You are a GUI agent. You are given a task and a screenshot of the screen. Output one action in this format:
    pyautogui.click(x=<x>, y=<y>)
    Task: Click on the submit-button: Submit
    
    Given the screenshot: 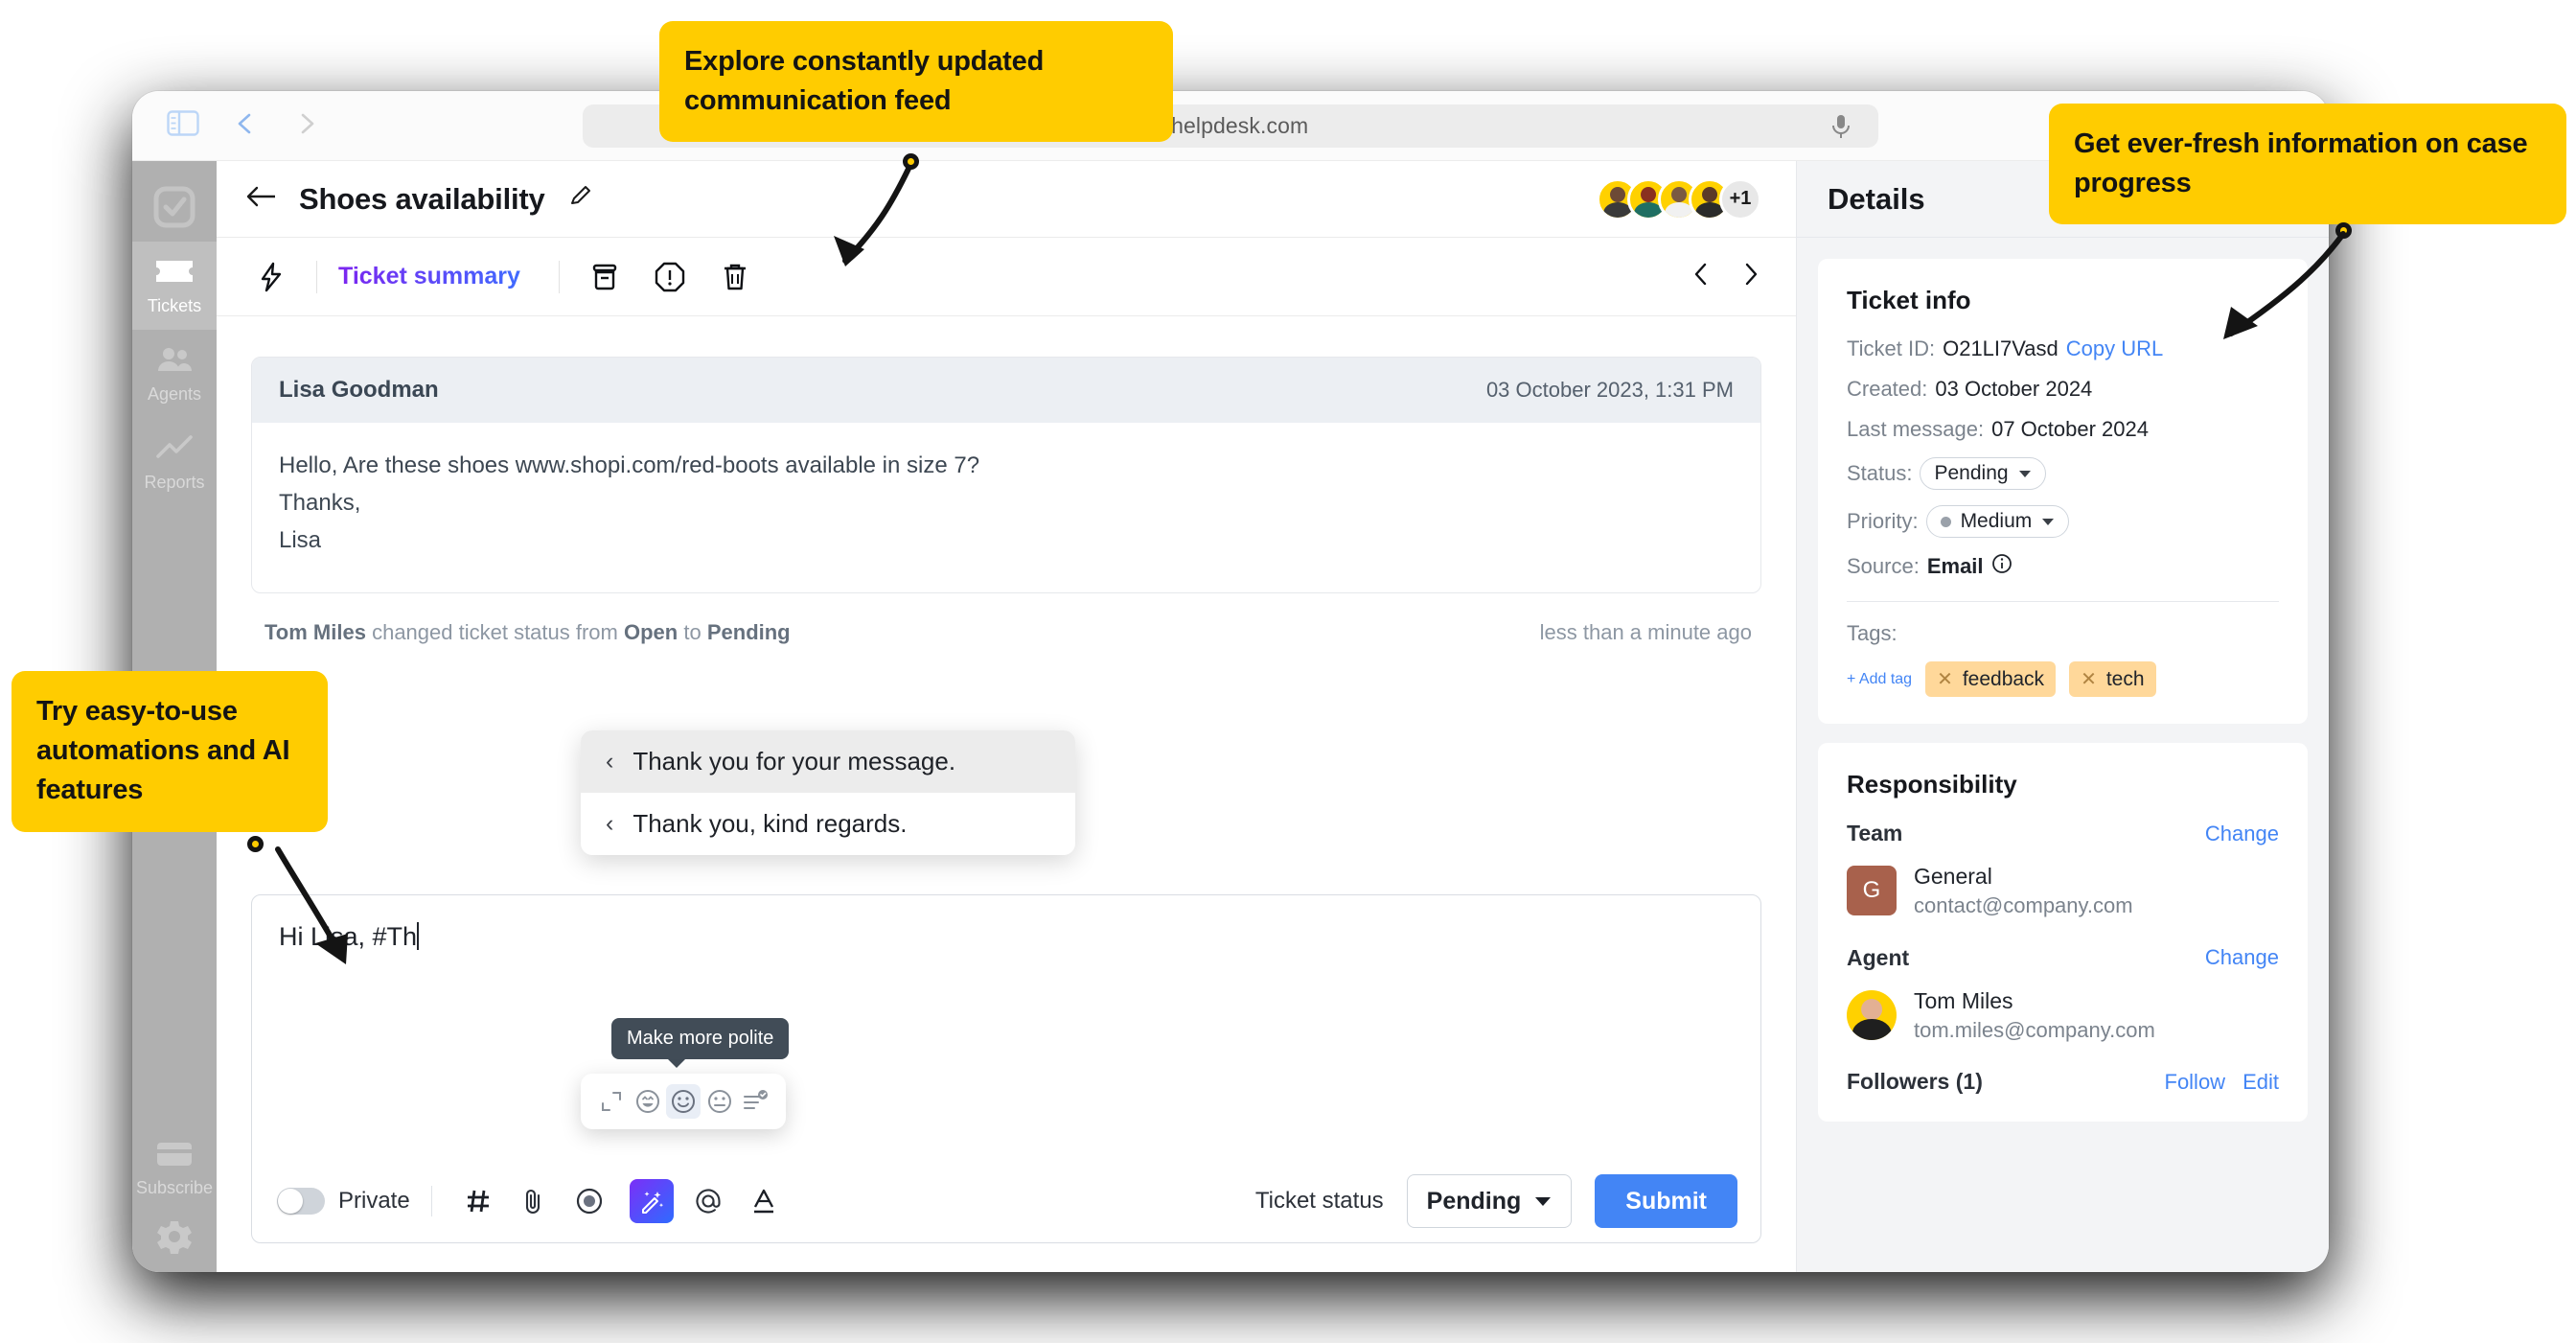 What is the action you would take?
    pyautogui.click(x=1666, y=1201)
    